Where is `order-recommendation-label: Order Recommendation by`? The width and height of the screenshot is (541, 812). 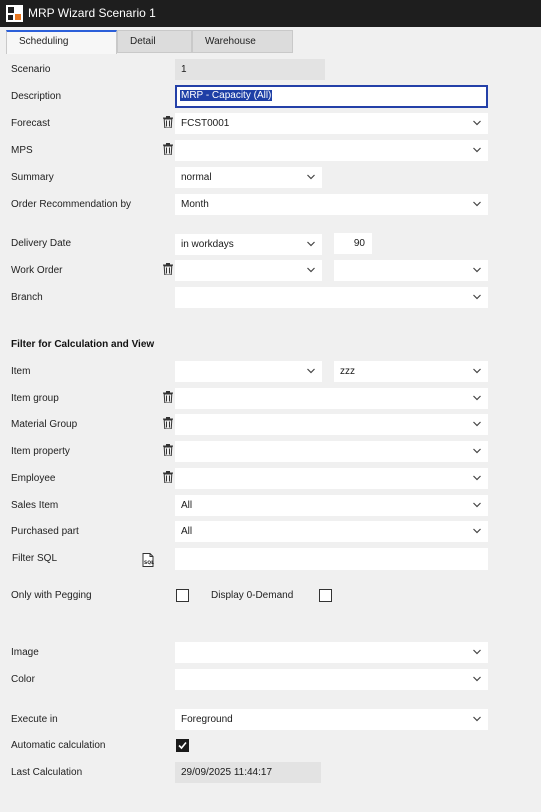
order-recommendation-label: Order Recommendation by is located at coordinates (71, 204).